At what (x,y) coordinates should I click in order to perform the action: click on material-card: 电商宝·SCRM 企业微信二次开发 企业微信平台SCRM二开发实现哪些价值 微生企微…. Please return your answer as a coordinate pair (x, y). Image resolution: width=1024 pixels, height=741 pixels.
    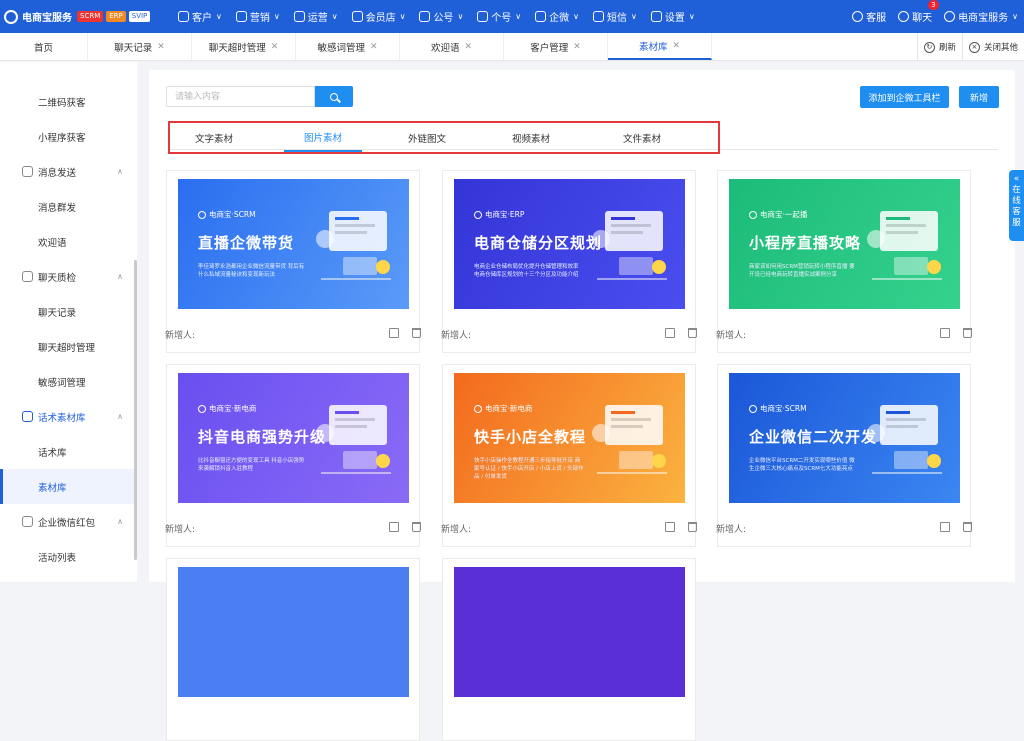
    Looking at the image, I should click on (844, 455).